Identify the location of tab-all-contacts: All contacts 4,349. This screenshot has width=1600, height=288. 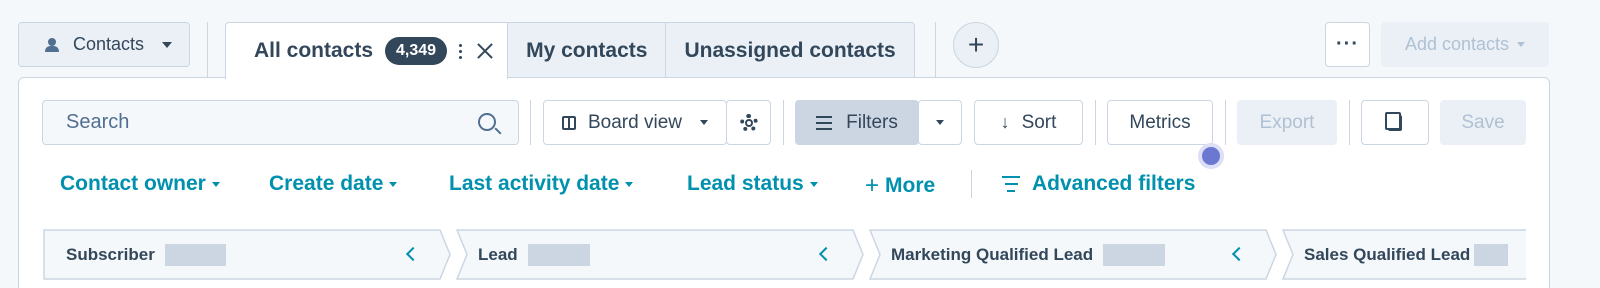
(367, 50).